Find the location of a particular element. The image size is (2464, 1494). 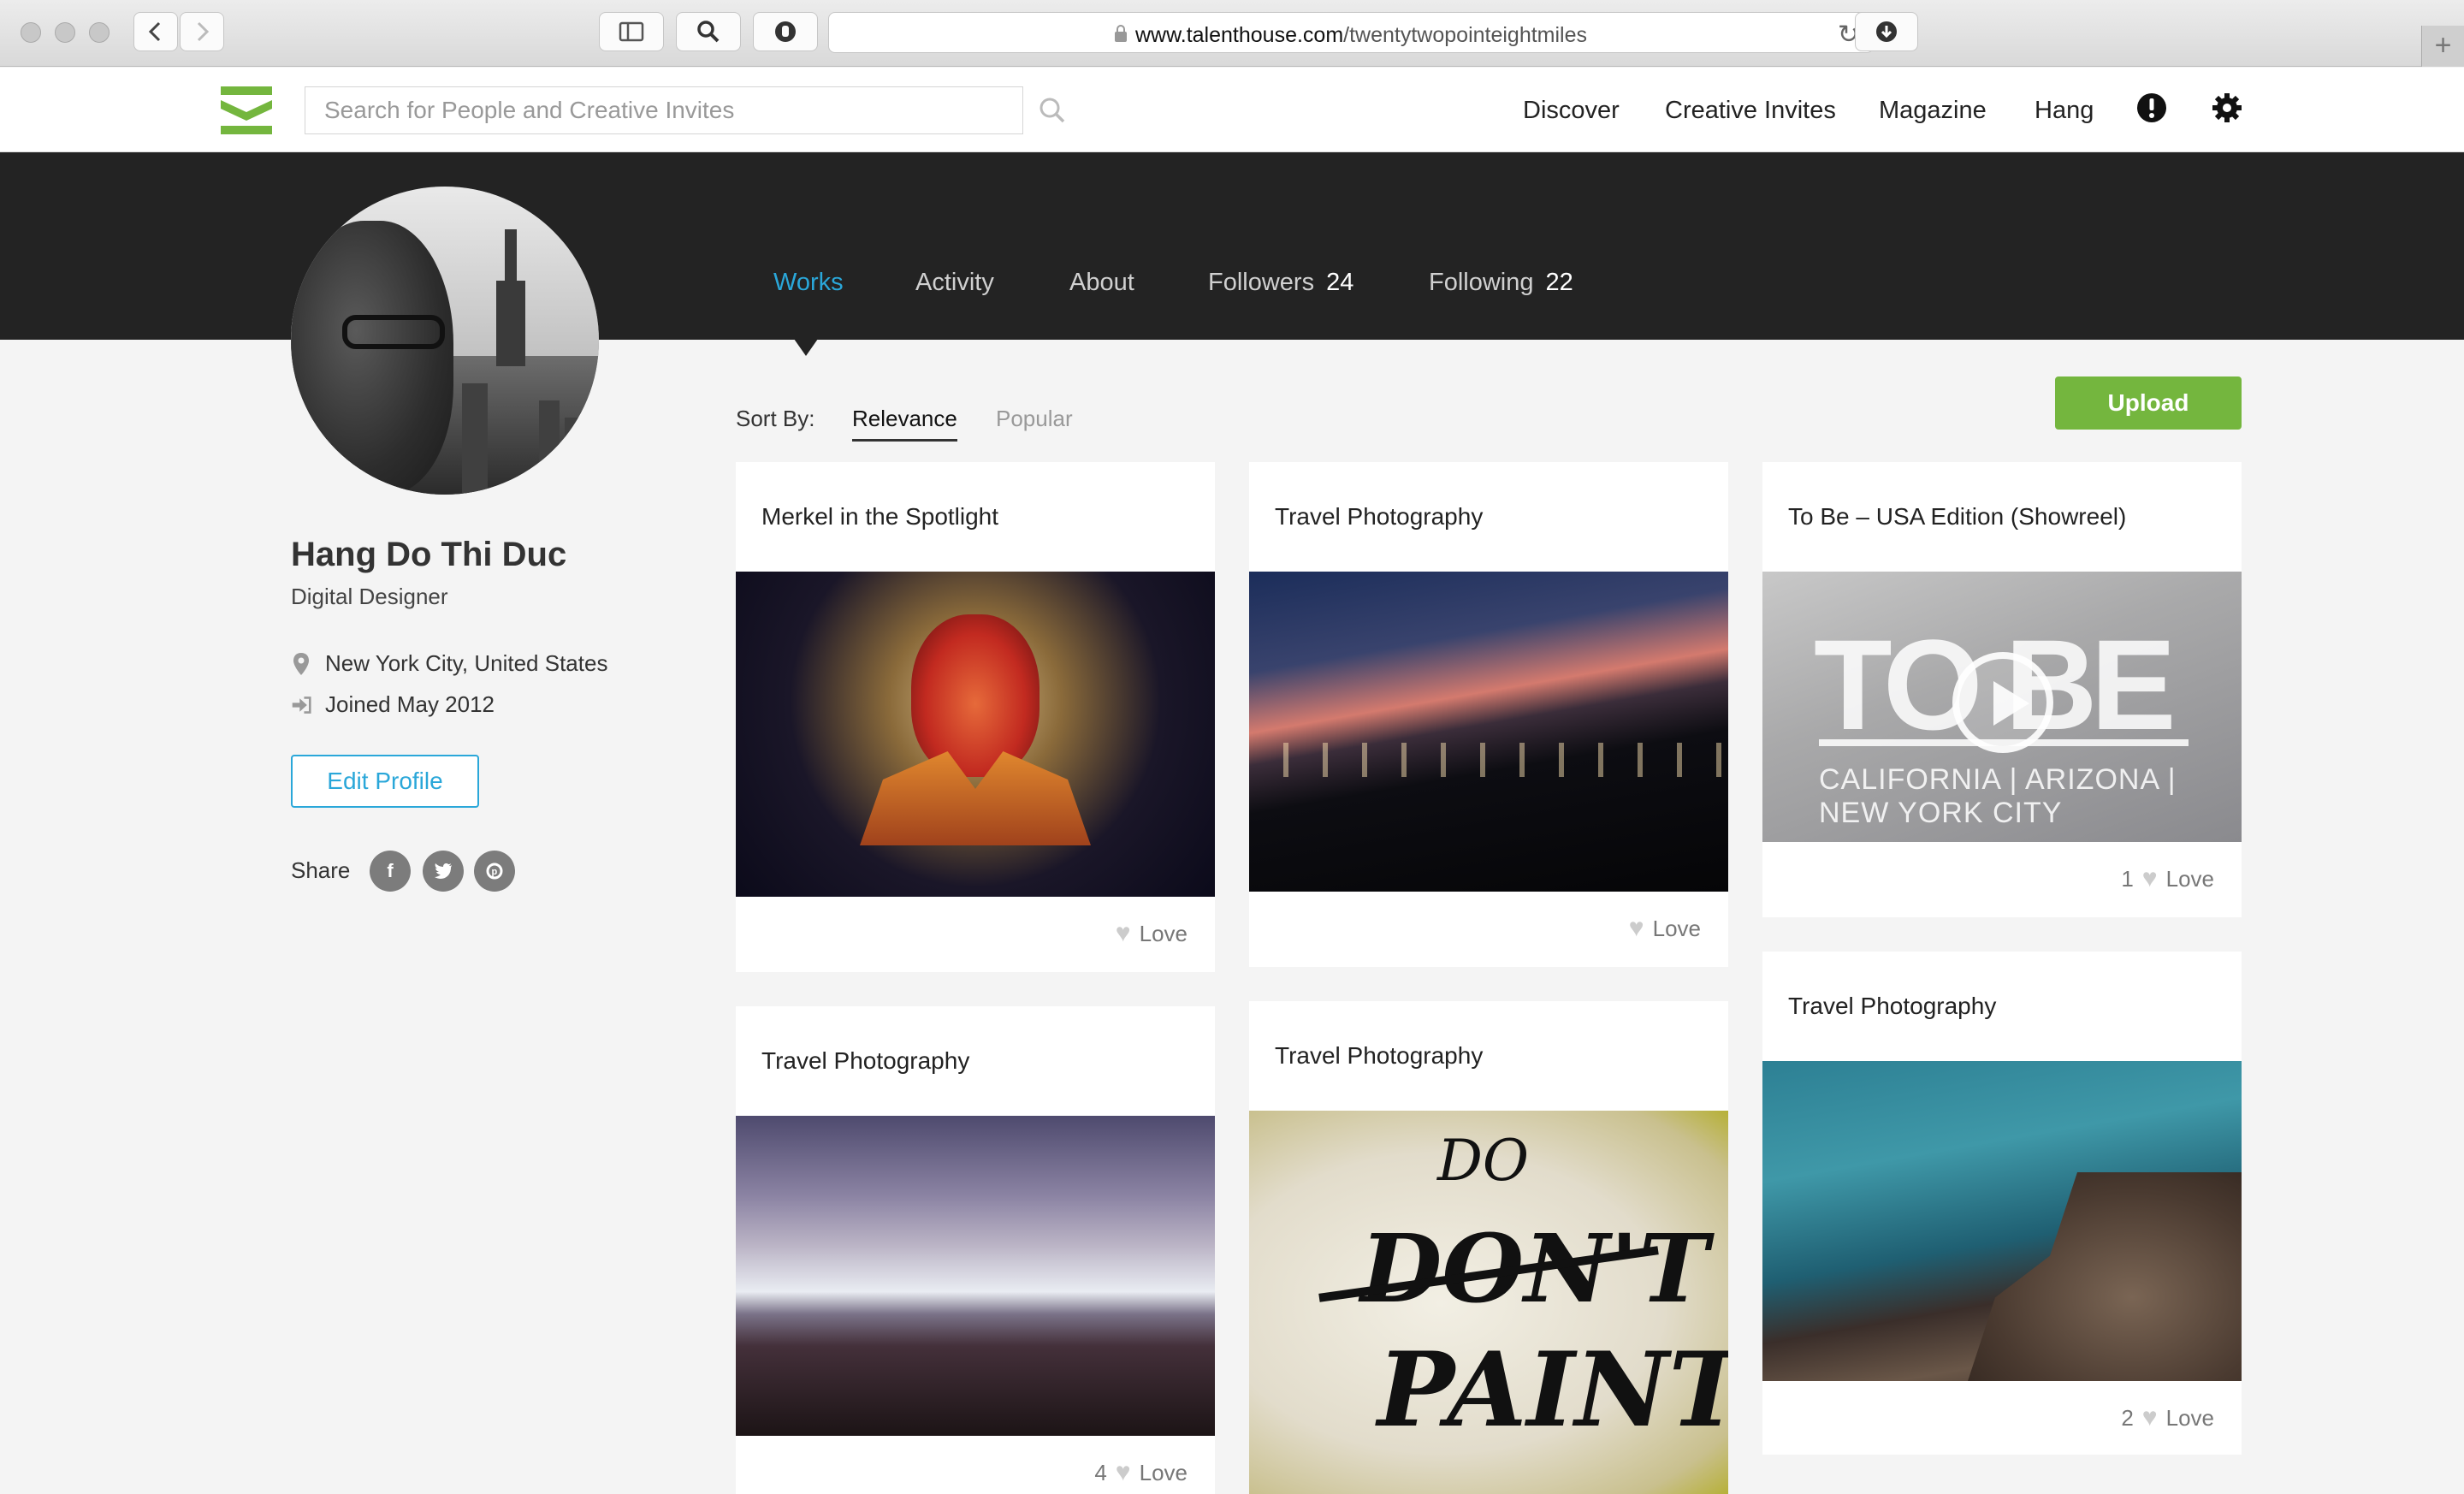

profile-joined: Joined May 2012 is located at coordinates (393, 704).